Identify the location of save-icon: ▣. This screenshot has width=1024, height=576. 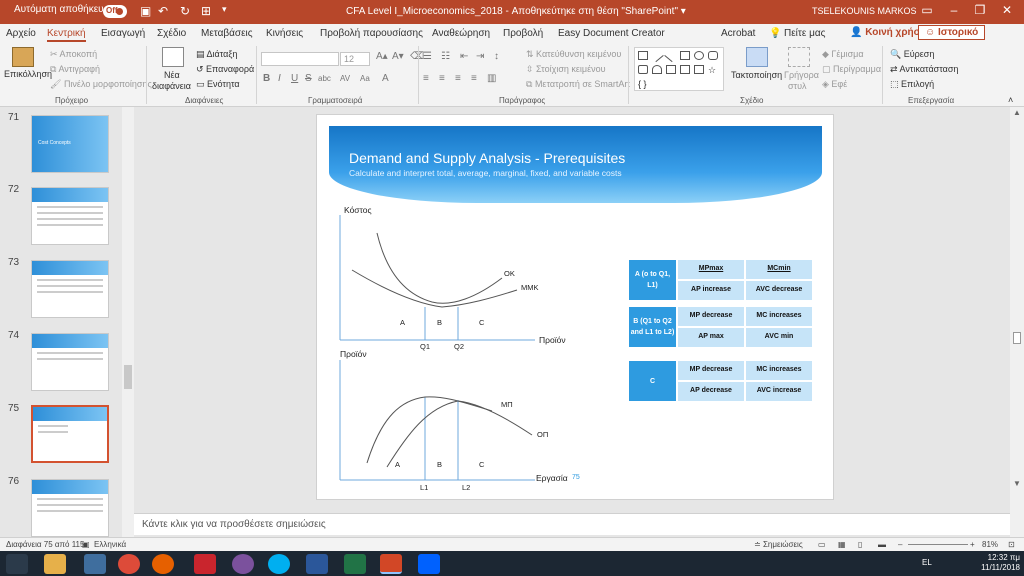
(145, 11).